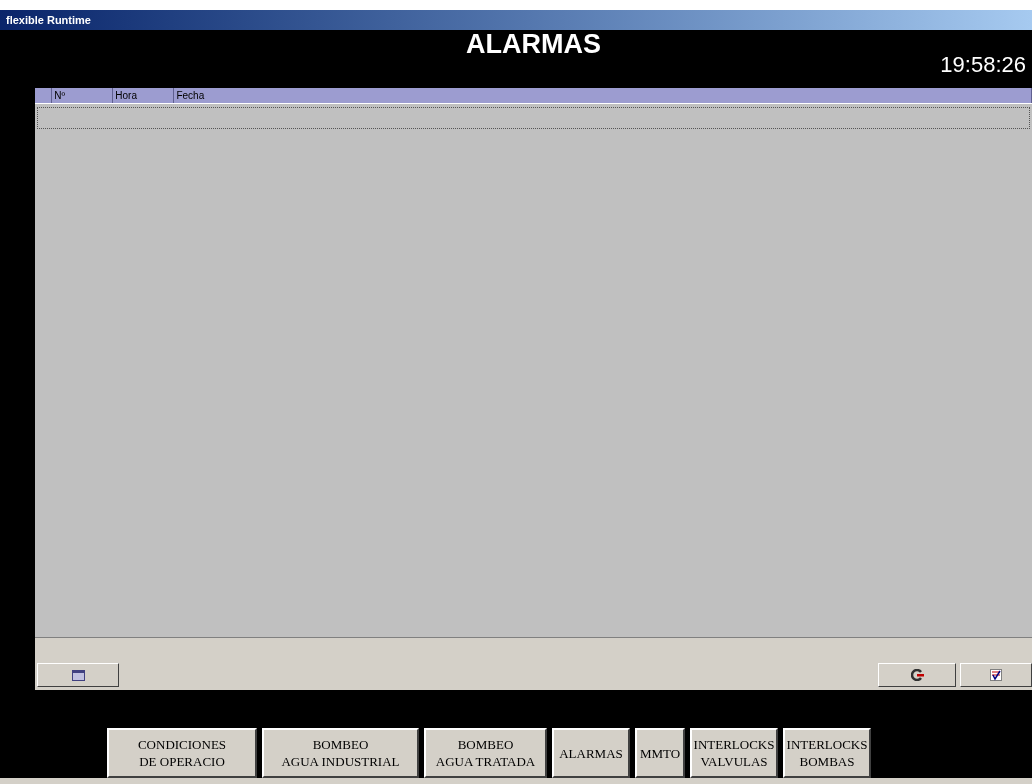 The image size is (1032, 784). I want to click on column-header: Hora, so click(144, 95).